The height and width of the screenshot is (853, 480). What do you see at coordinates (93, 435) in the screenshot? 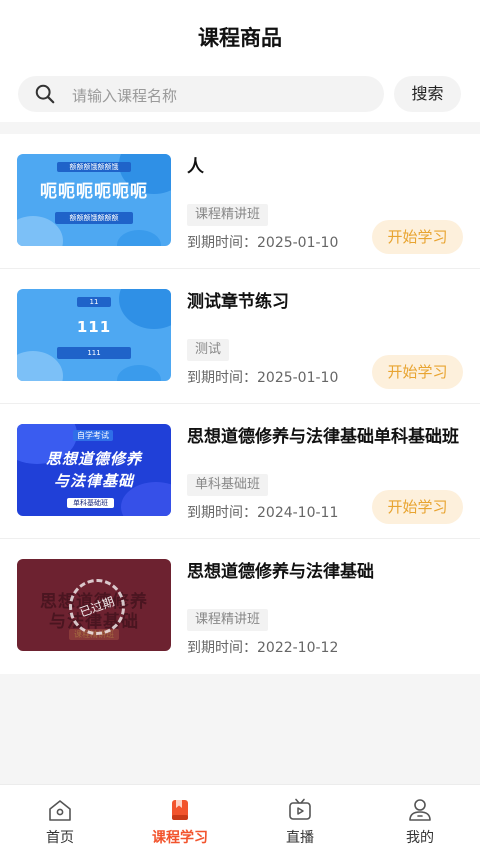
I see `thumb-top-text: 自学考试` at bounding box center [93, 435].